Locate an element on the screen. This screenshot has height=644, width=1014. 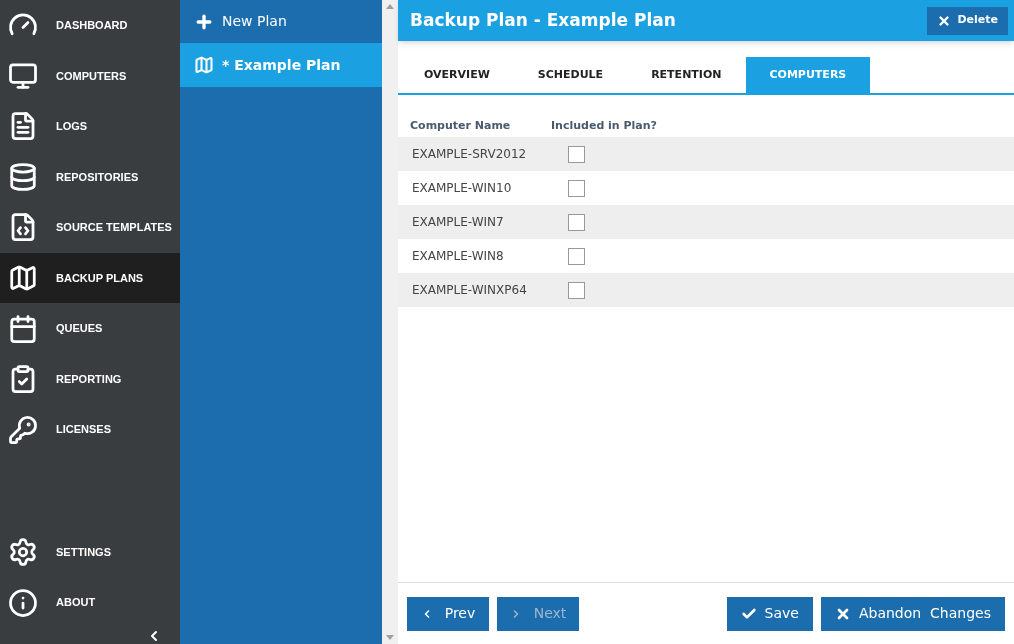
nav-label: BACKUP PLANS is located at coordinates (100, 278).